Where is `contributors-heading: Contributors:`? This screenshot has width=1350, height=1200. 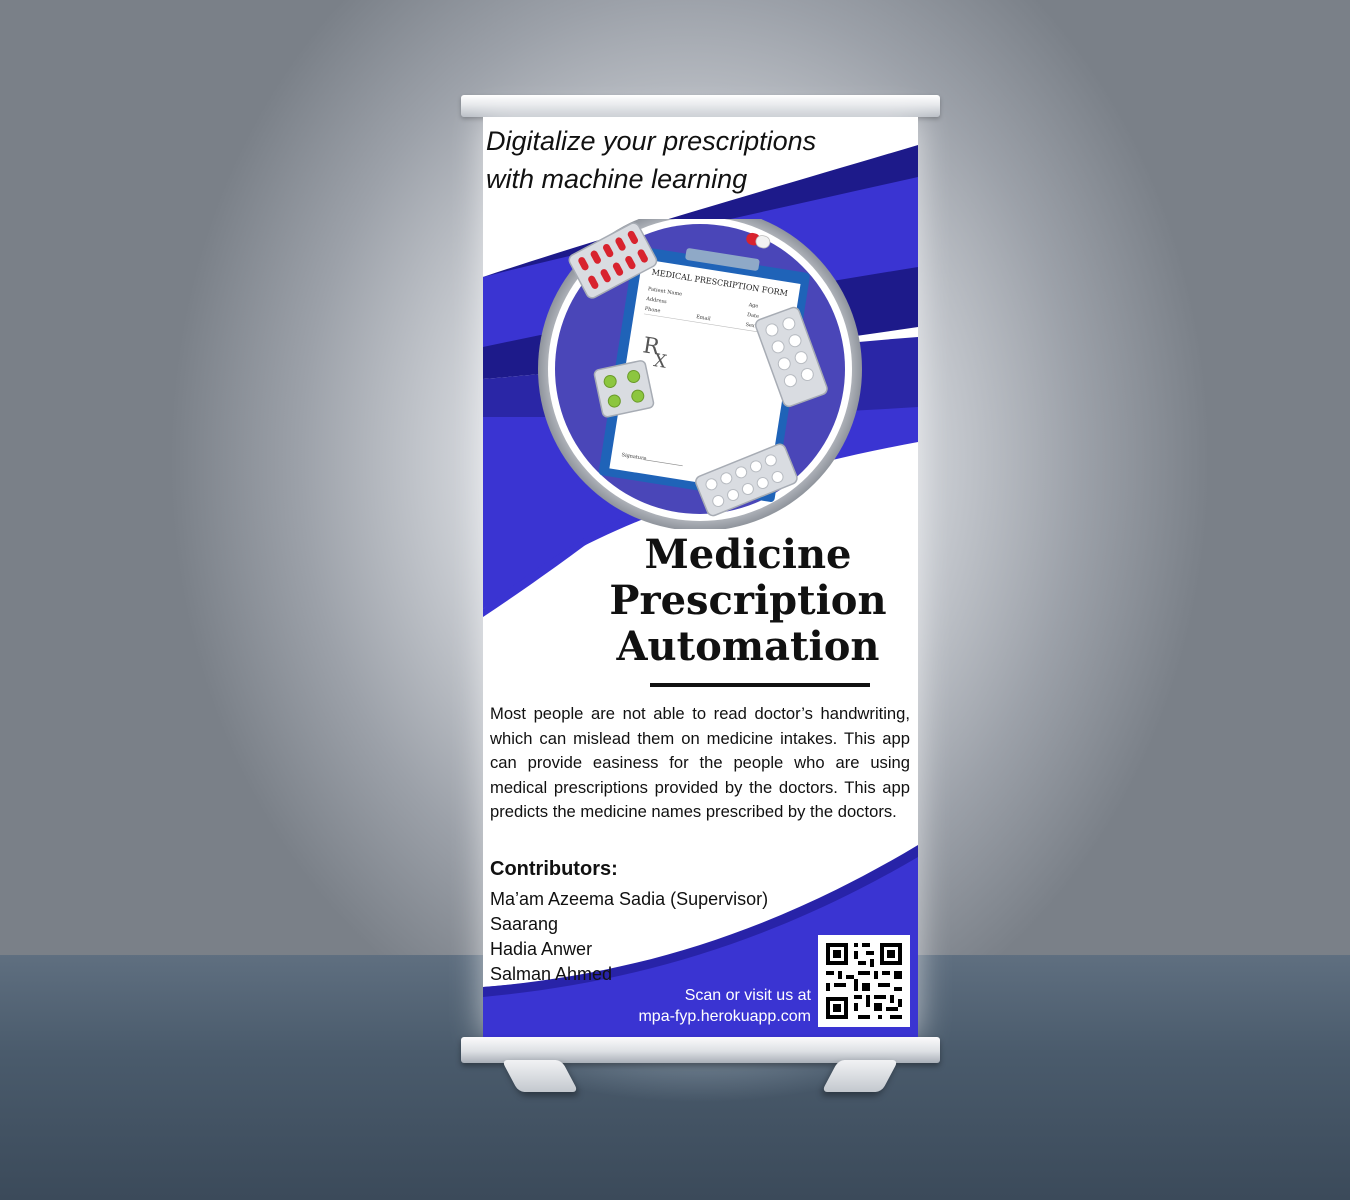 contributors-heading: Contributors: is located at coordinates (554, 869).